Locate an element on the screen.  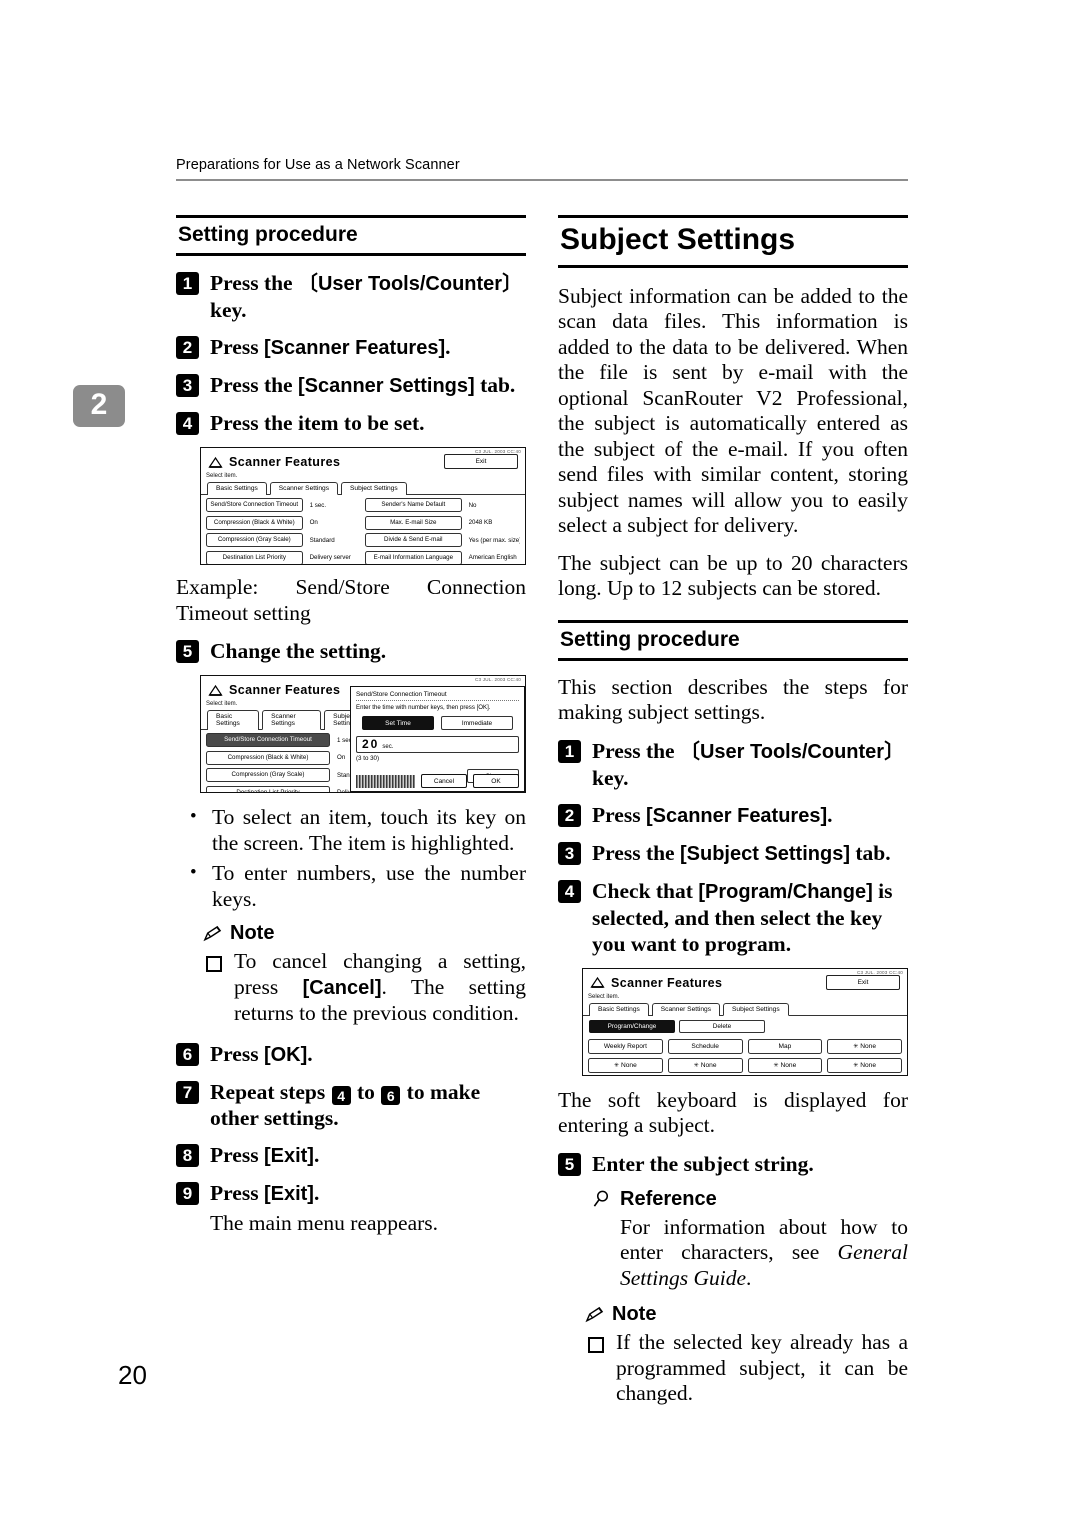
reference-heading: Reference is located at coordinates (750, 1199).